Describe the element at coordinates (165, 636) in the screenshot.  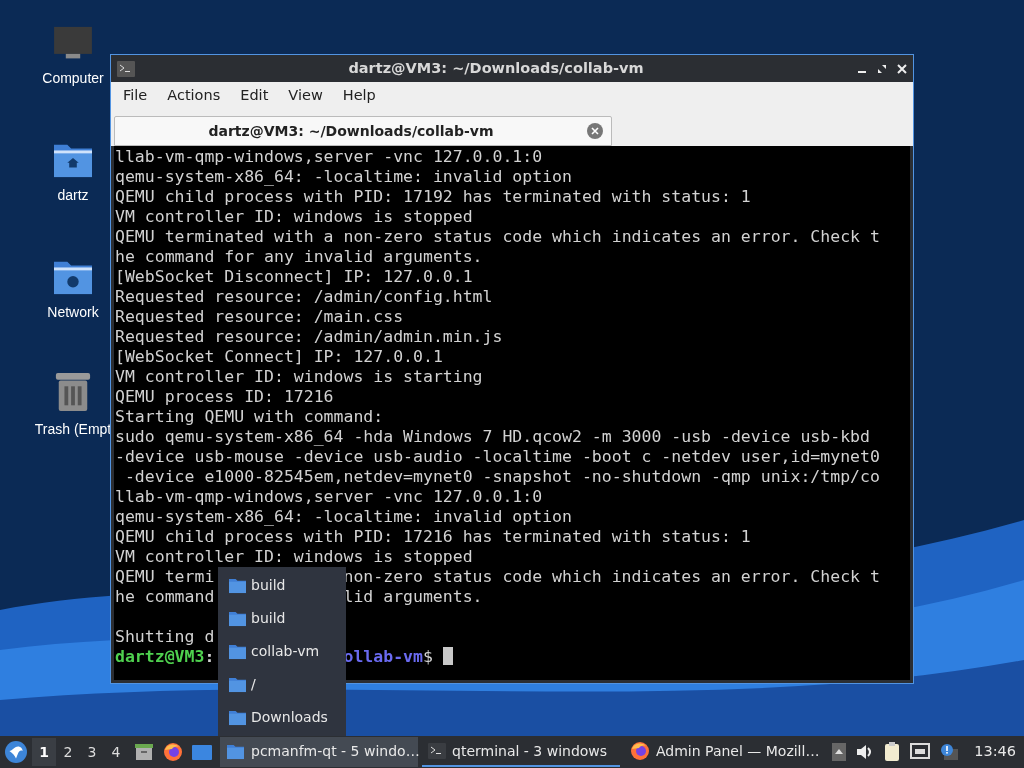
I see `terminal-line: Shutting d` at that location.